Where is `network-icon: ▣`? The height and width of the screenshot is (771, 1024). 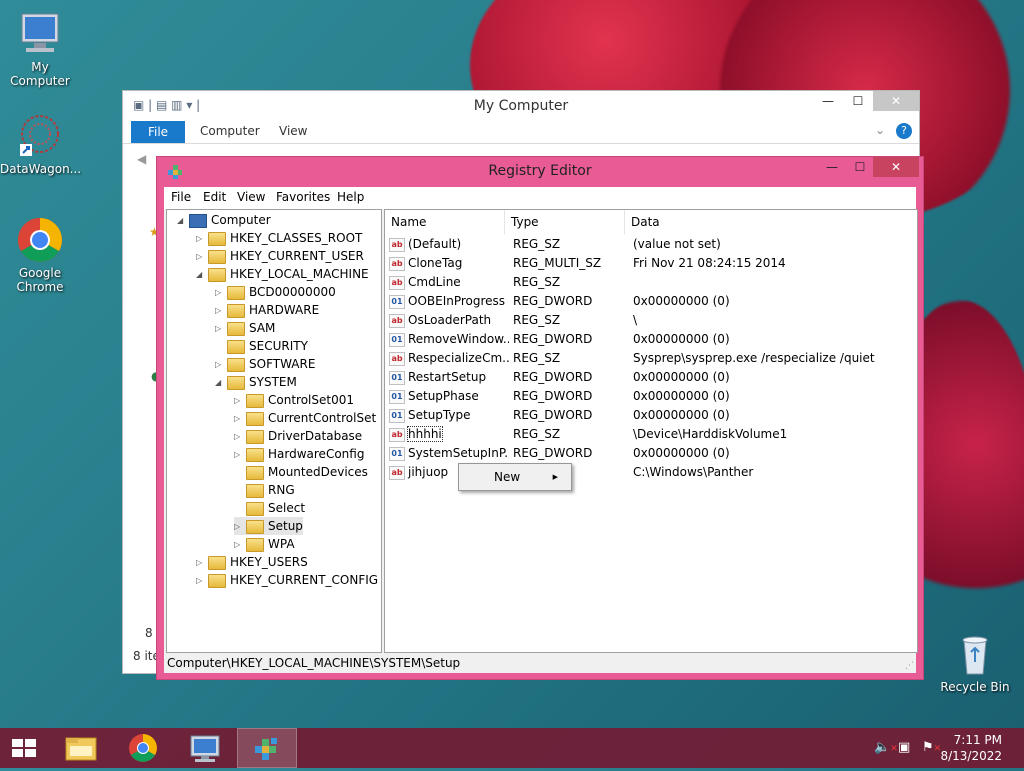 network-icon: ▣ is located at coordinates (904, 747).